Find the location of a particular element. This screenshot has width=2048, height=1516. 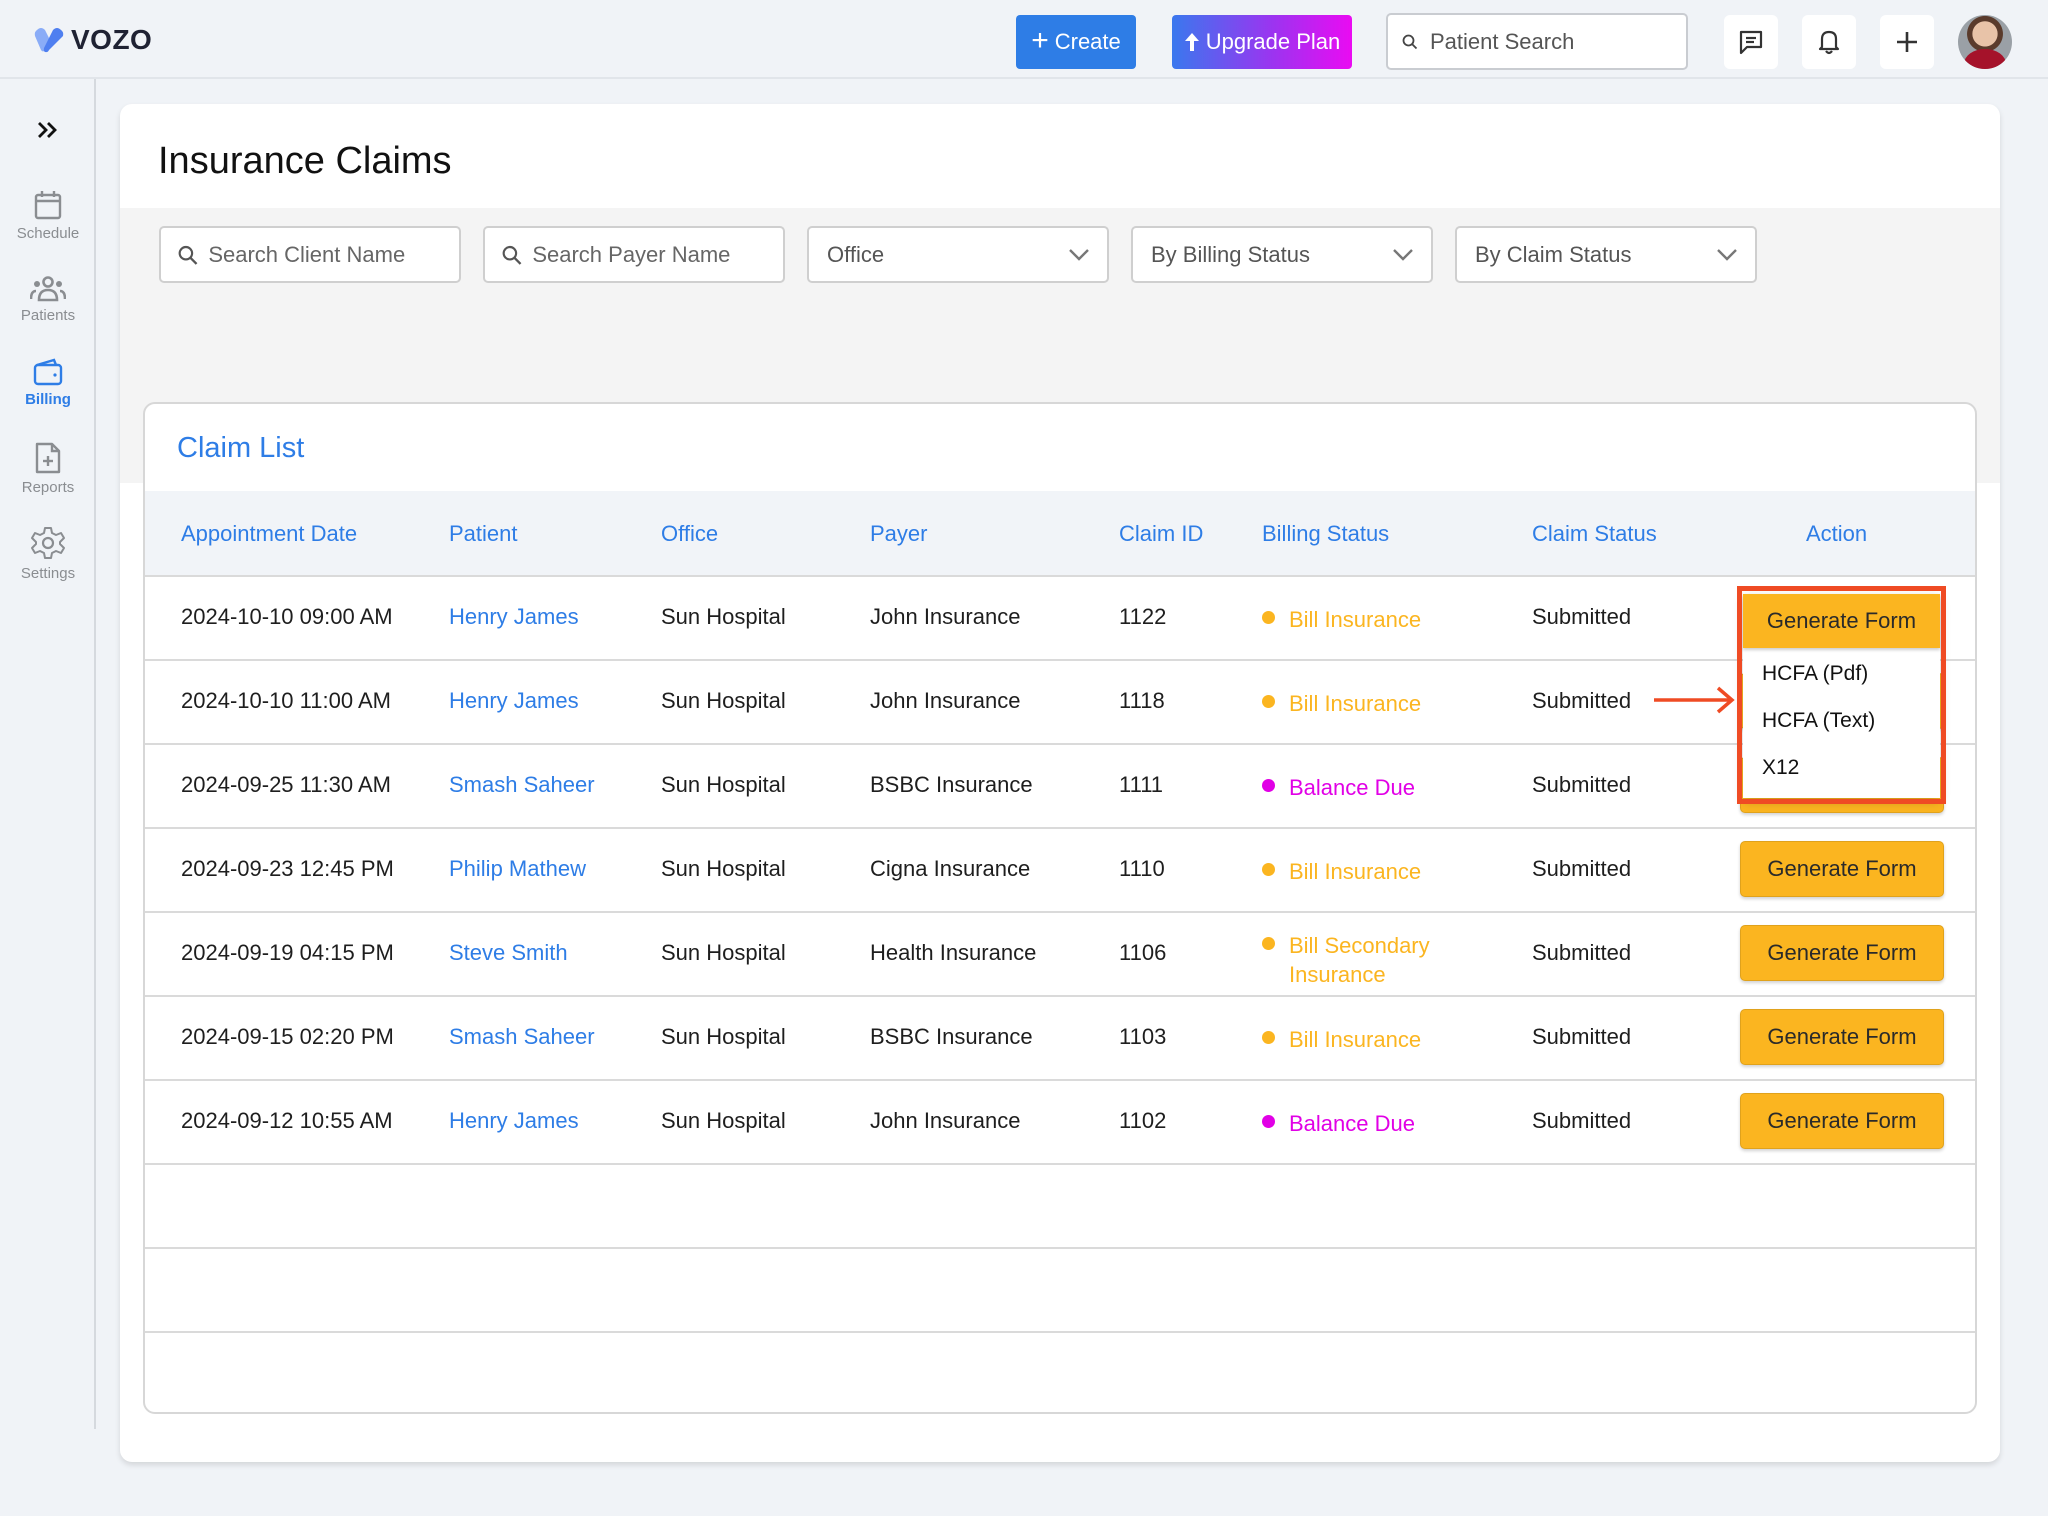

quick-add-button is located at coordinates (1907, 42).